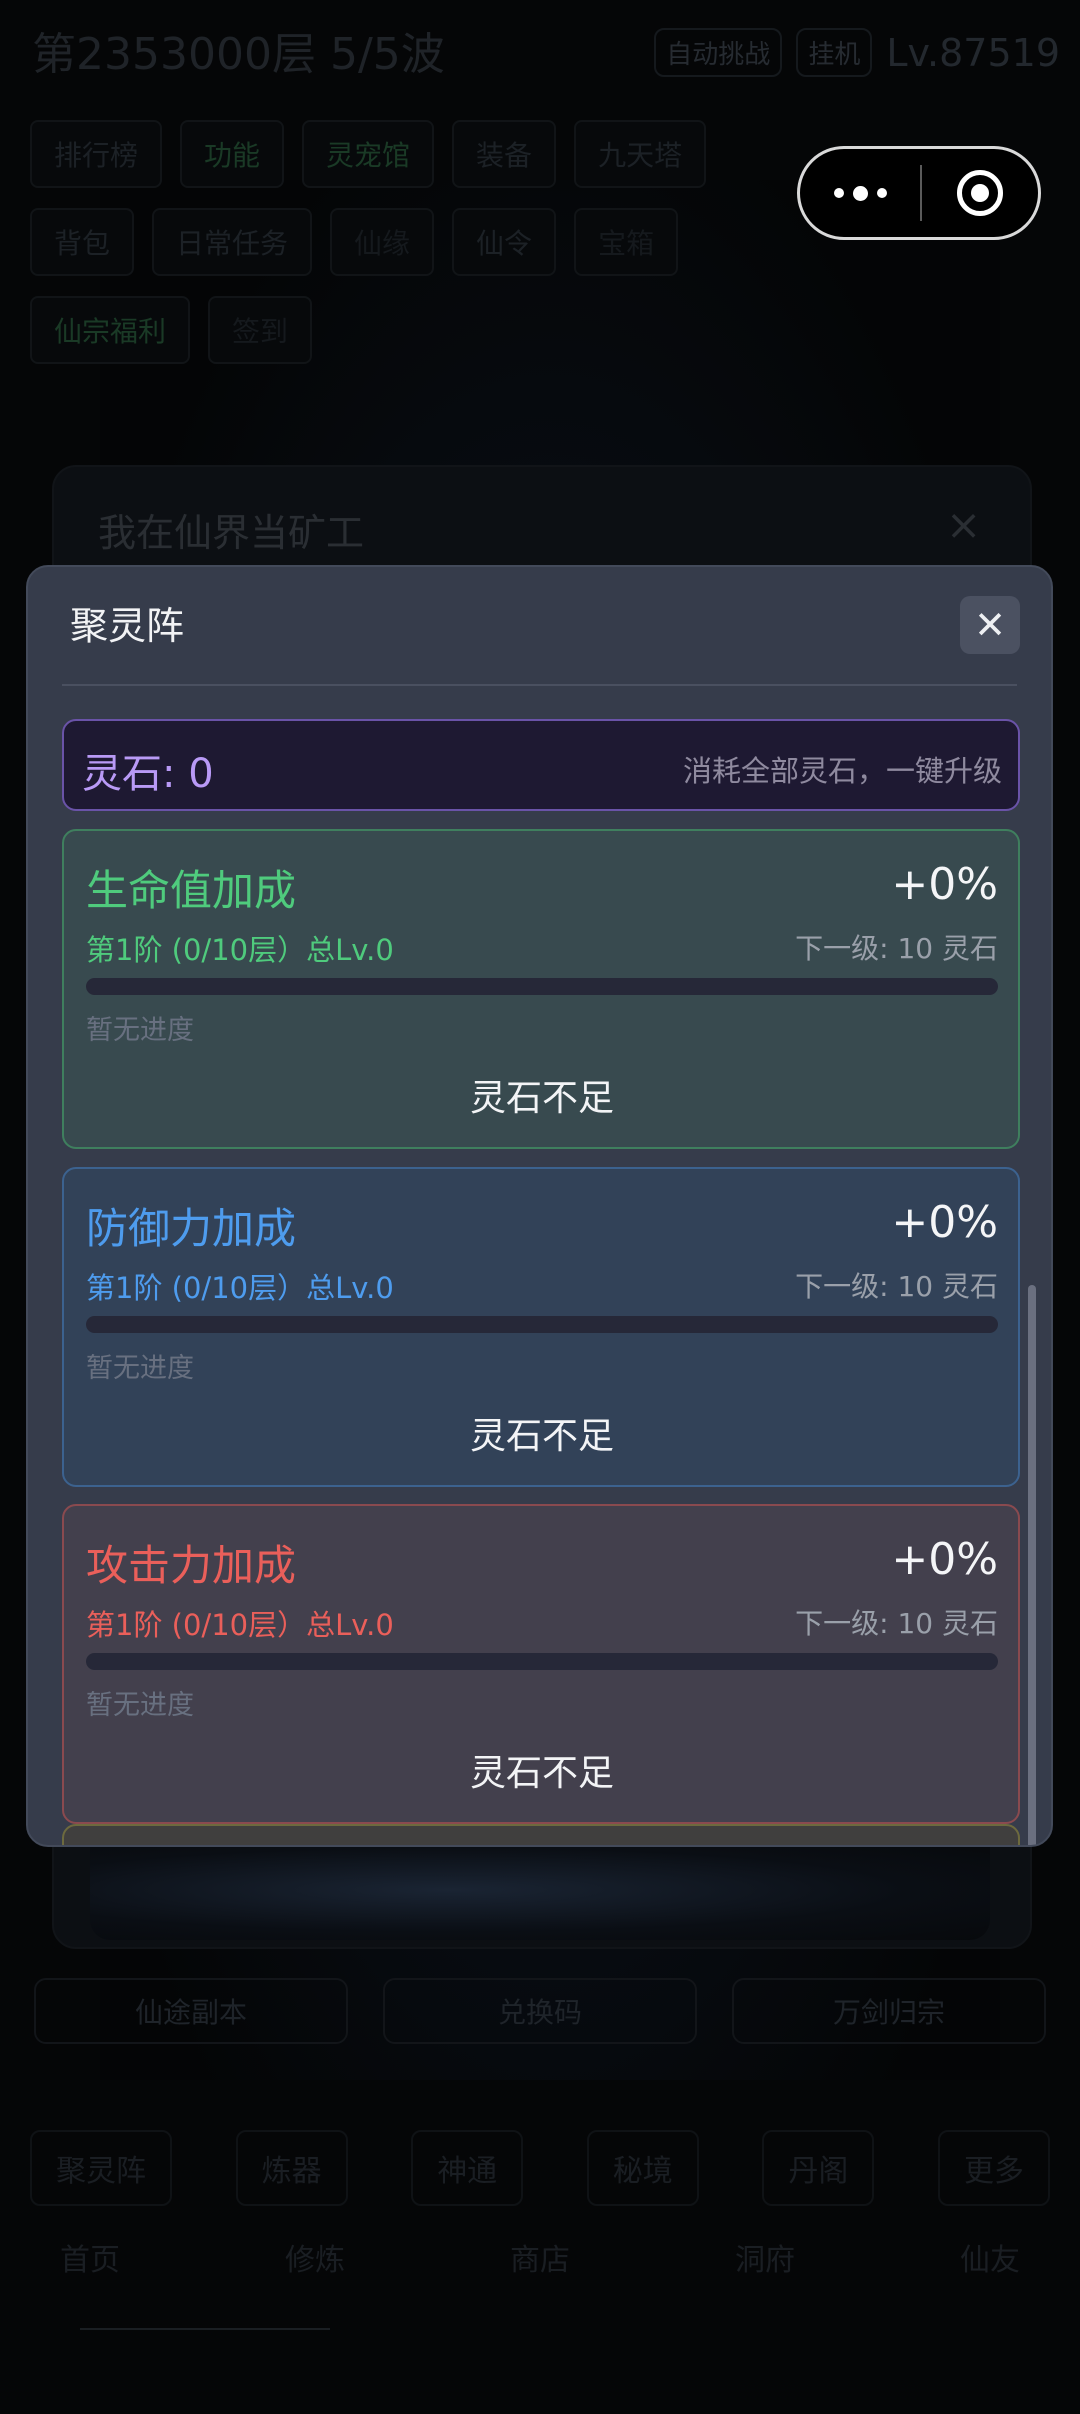 This screenshot has width=1080, height=2414. Describe the element at coordinates (1032, 1565) in the screenshot. I see `scrollbar` at that location.